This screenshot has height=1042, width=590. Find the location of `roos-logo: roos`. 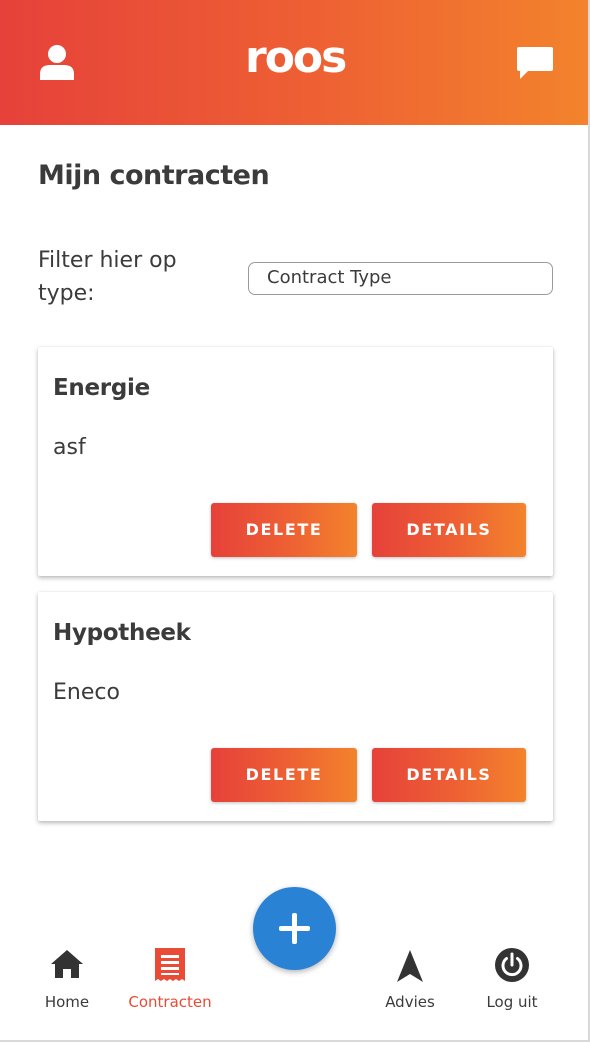

roos-logo: roos is located at coordinates (296, 57).